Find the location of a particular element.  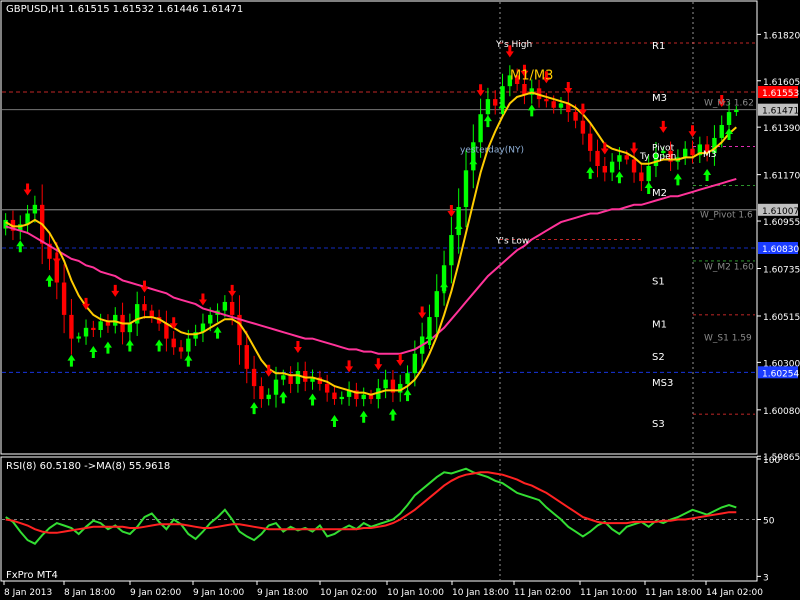

annotation-label: W_M2 1.60 is located at coordinates (729, 267).